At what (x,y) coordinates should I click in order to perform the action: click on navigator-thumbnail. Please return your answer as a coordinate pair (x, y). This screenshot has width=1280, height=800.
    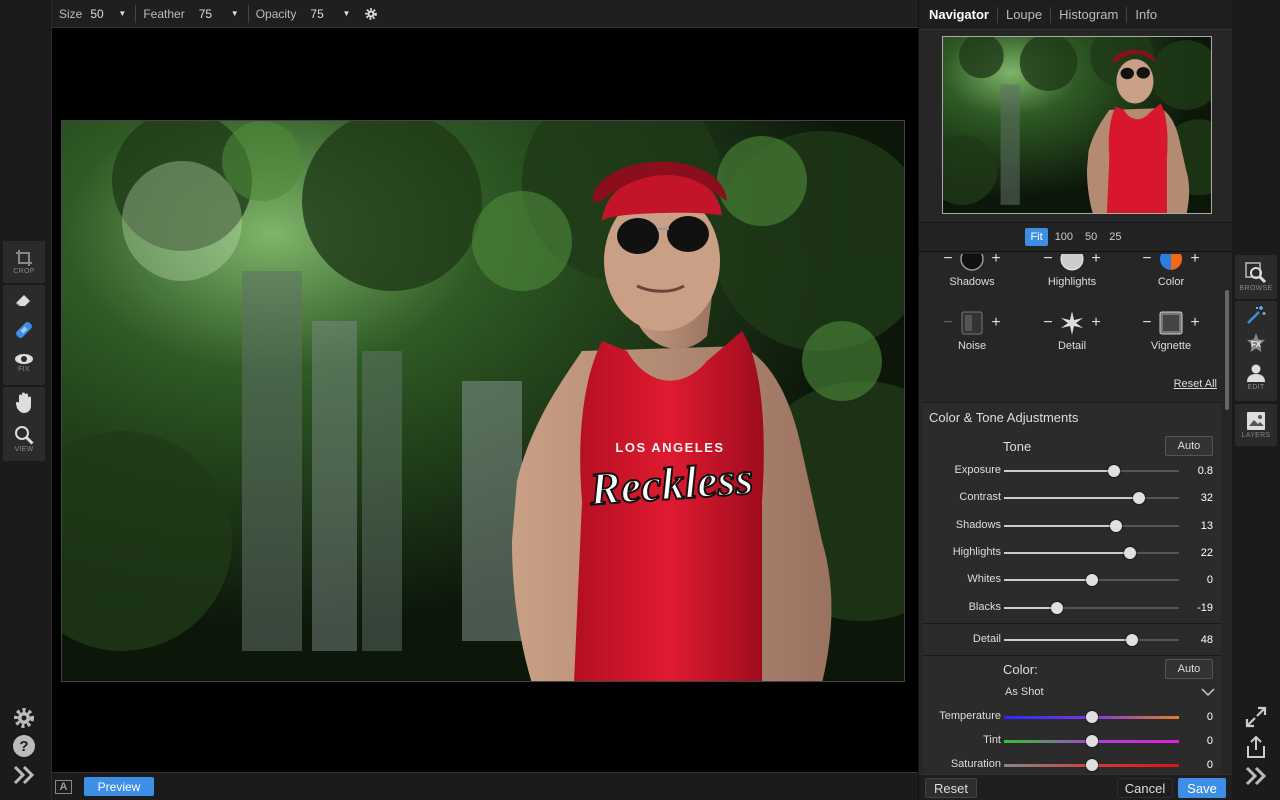
    Looking at the image, I should click on (1077, 125).